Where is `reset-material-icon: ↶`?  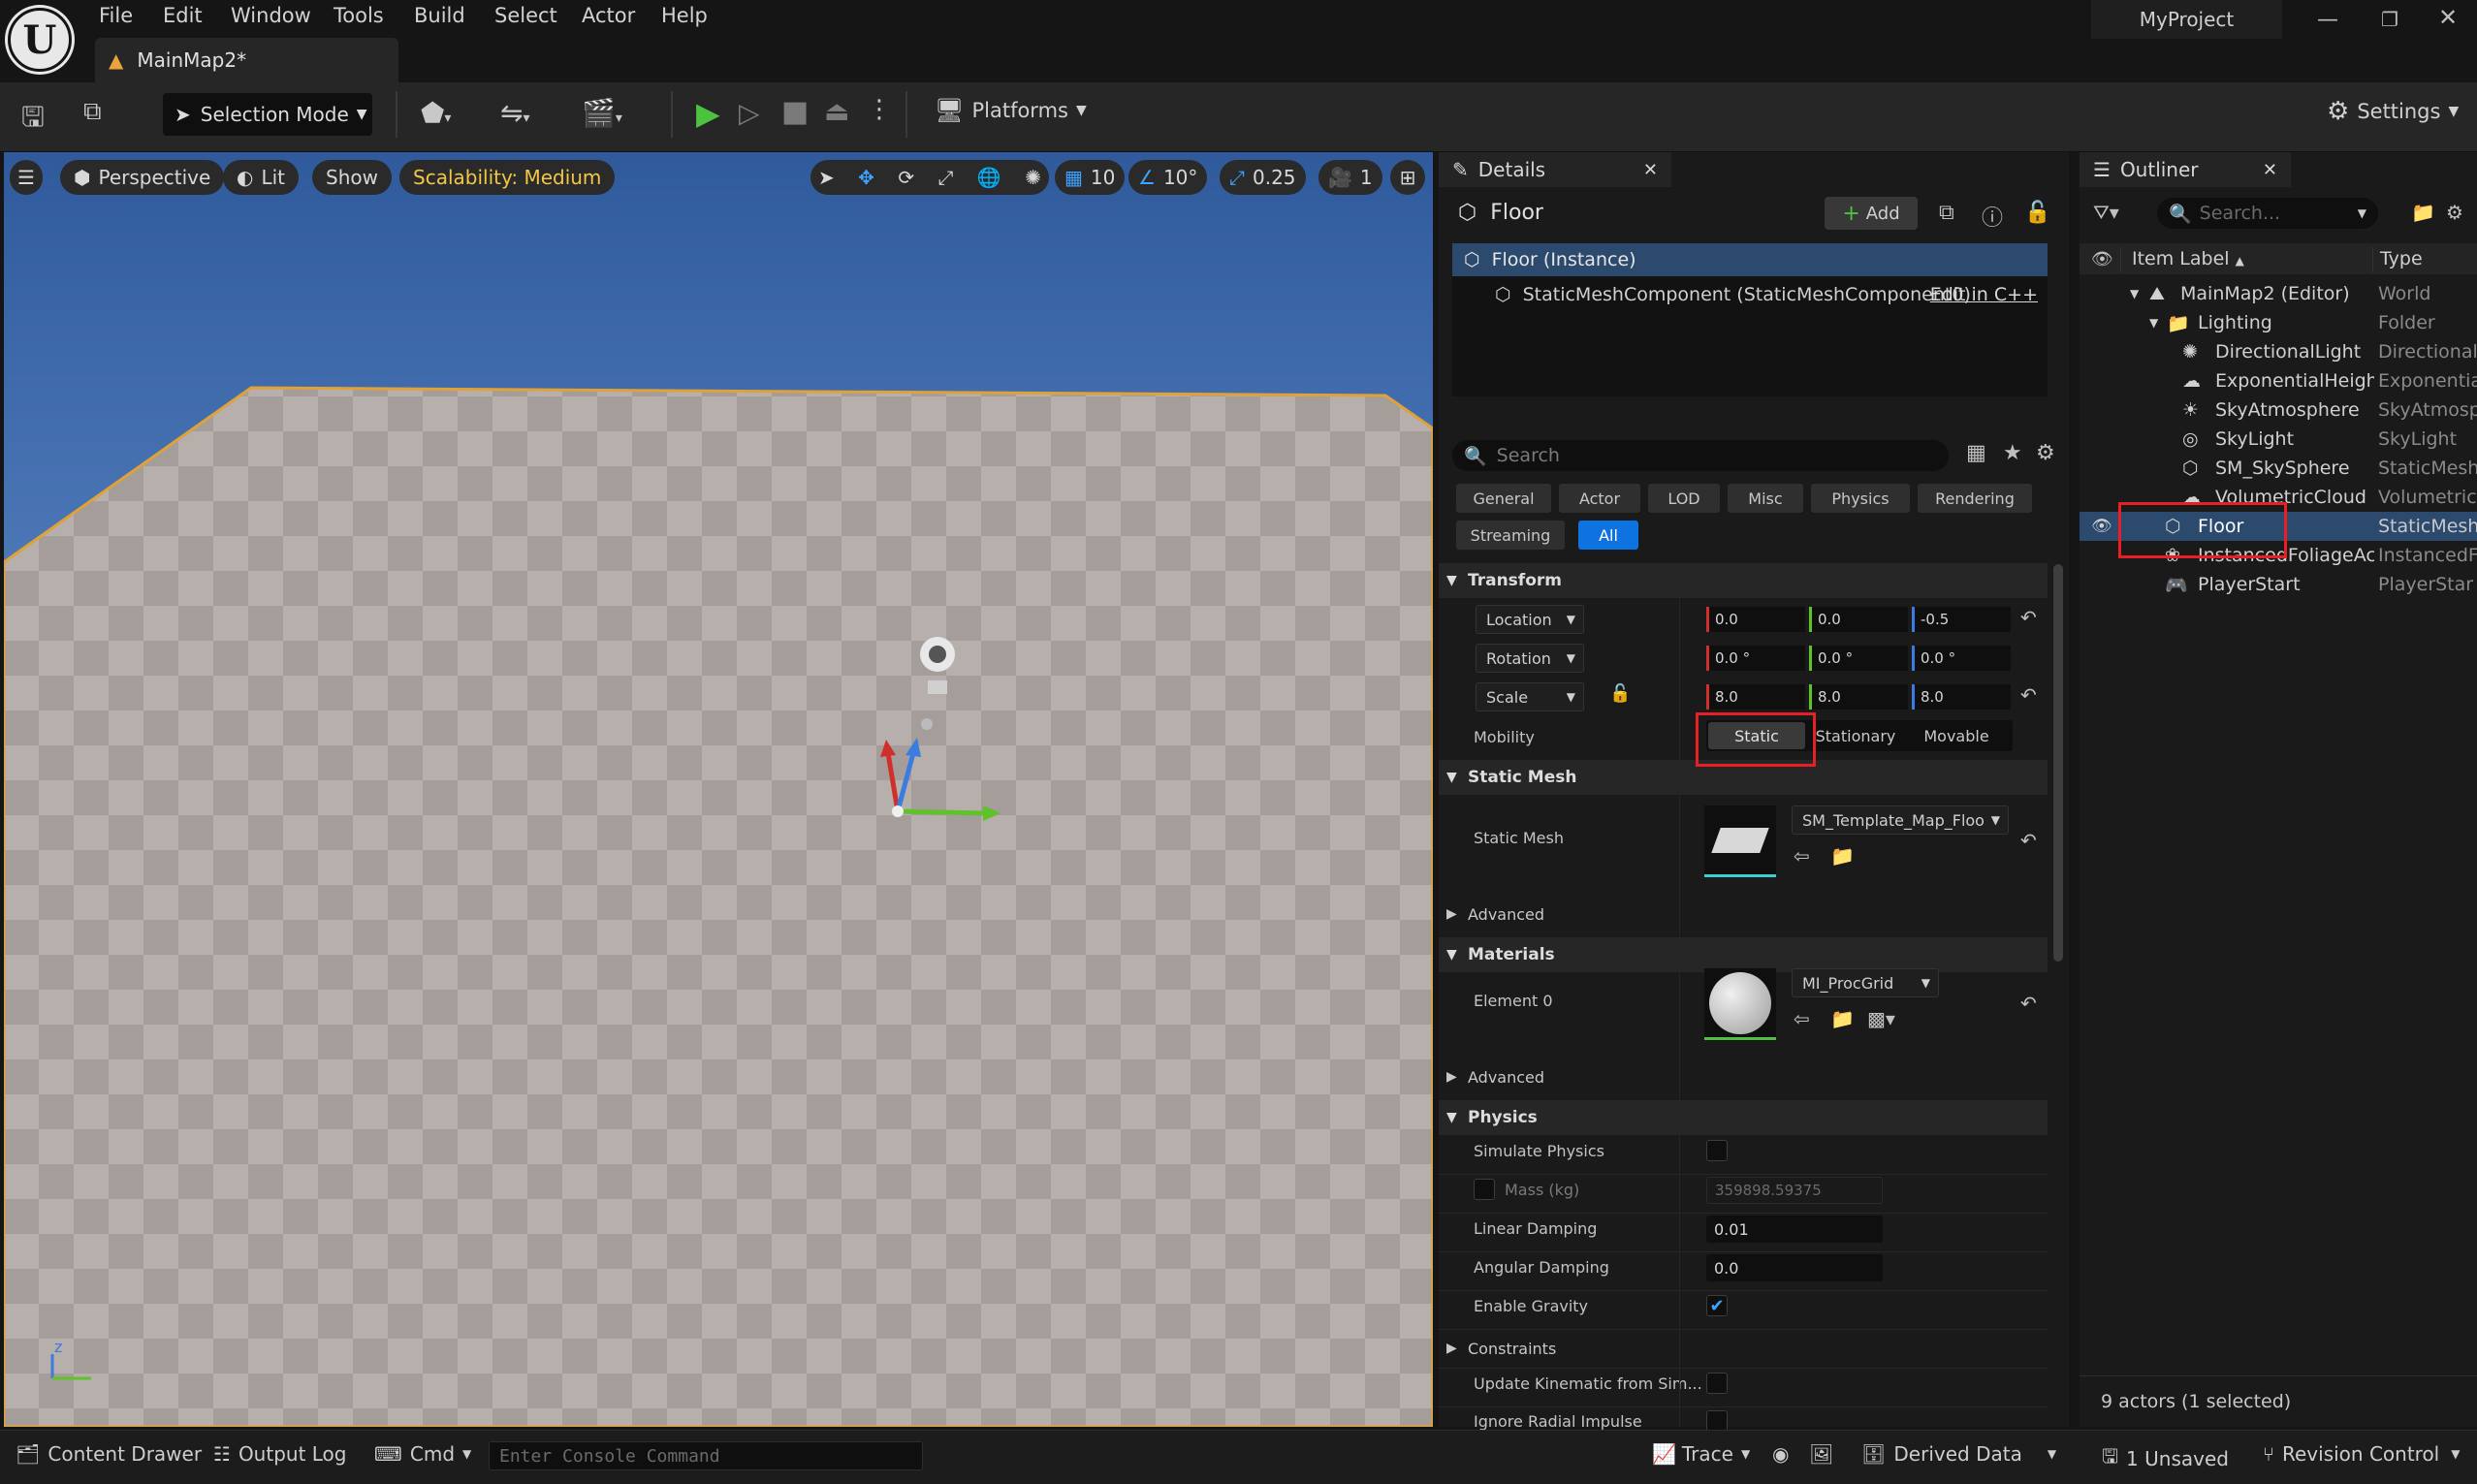
reset-material-icon: ↶ is located at coordinates (2028, 1003).